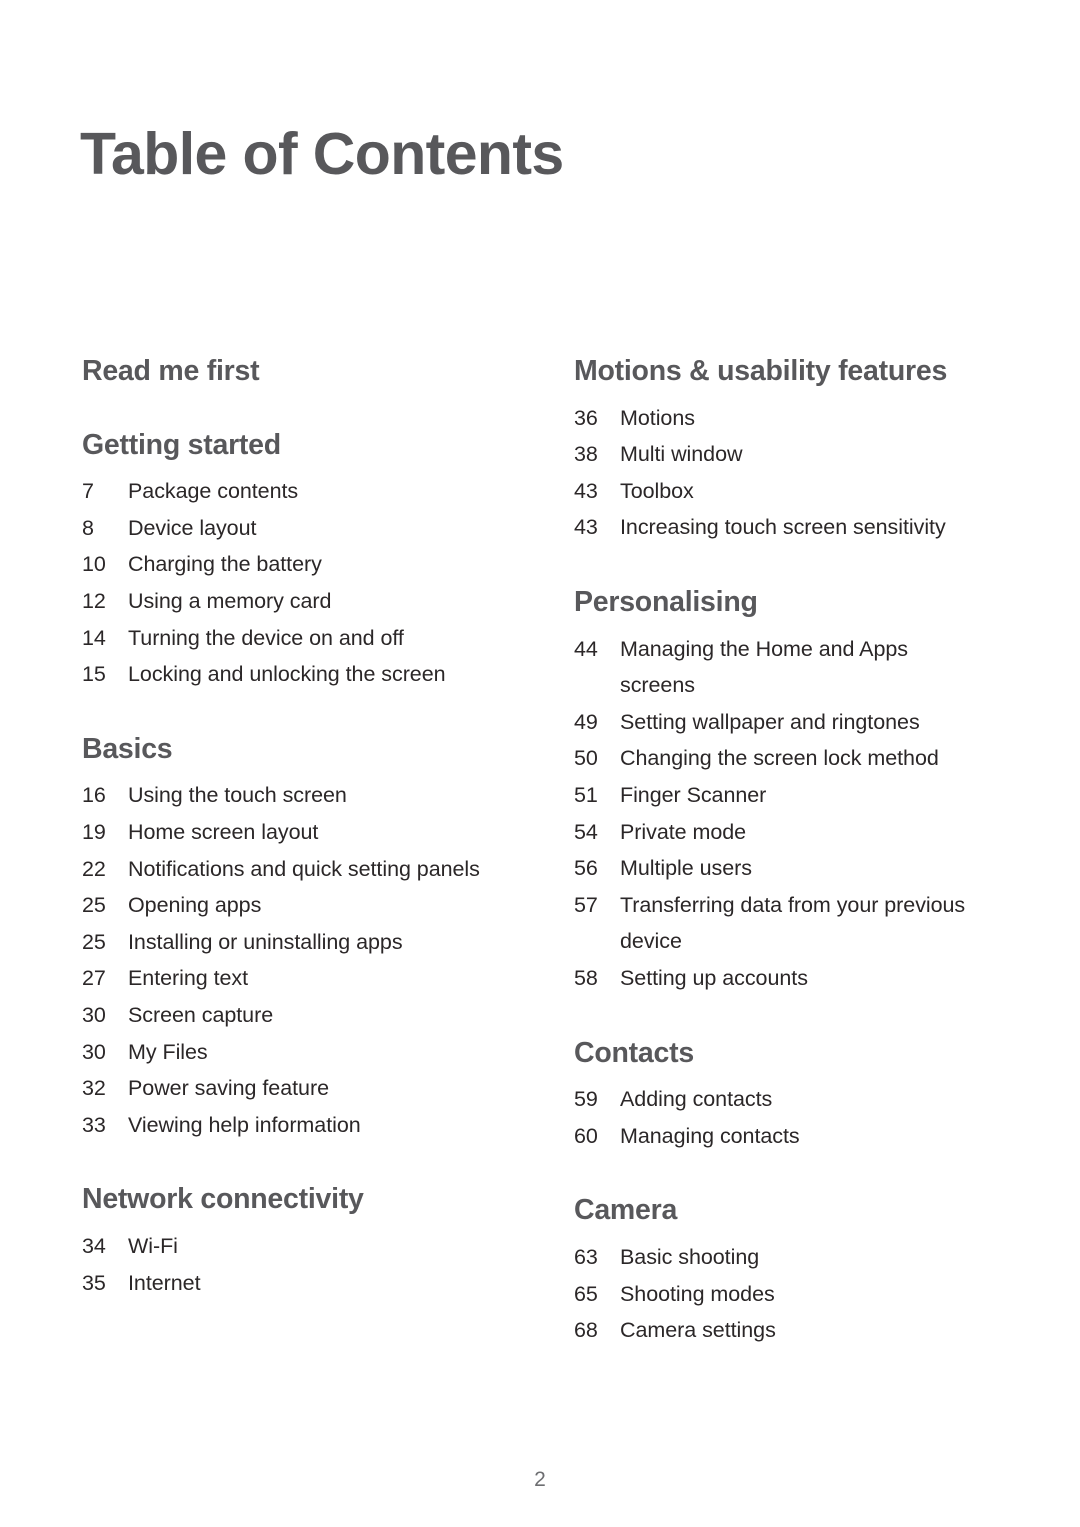 Image resolution: width=1080 pixels, height=1527 pixels. I want to click on toc-entry-page-number: 10, so click(94, 564).